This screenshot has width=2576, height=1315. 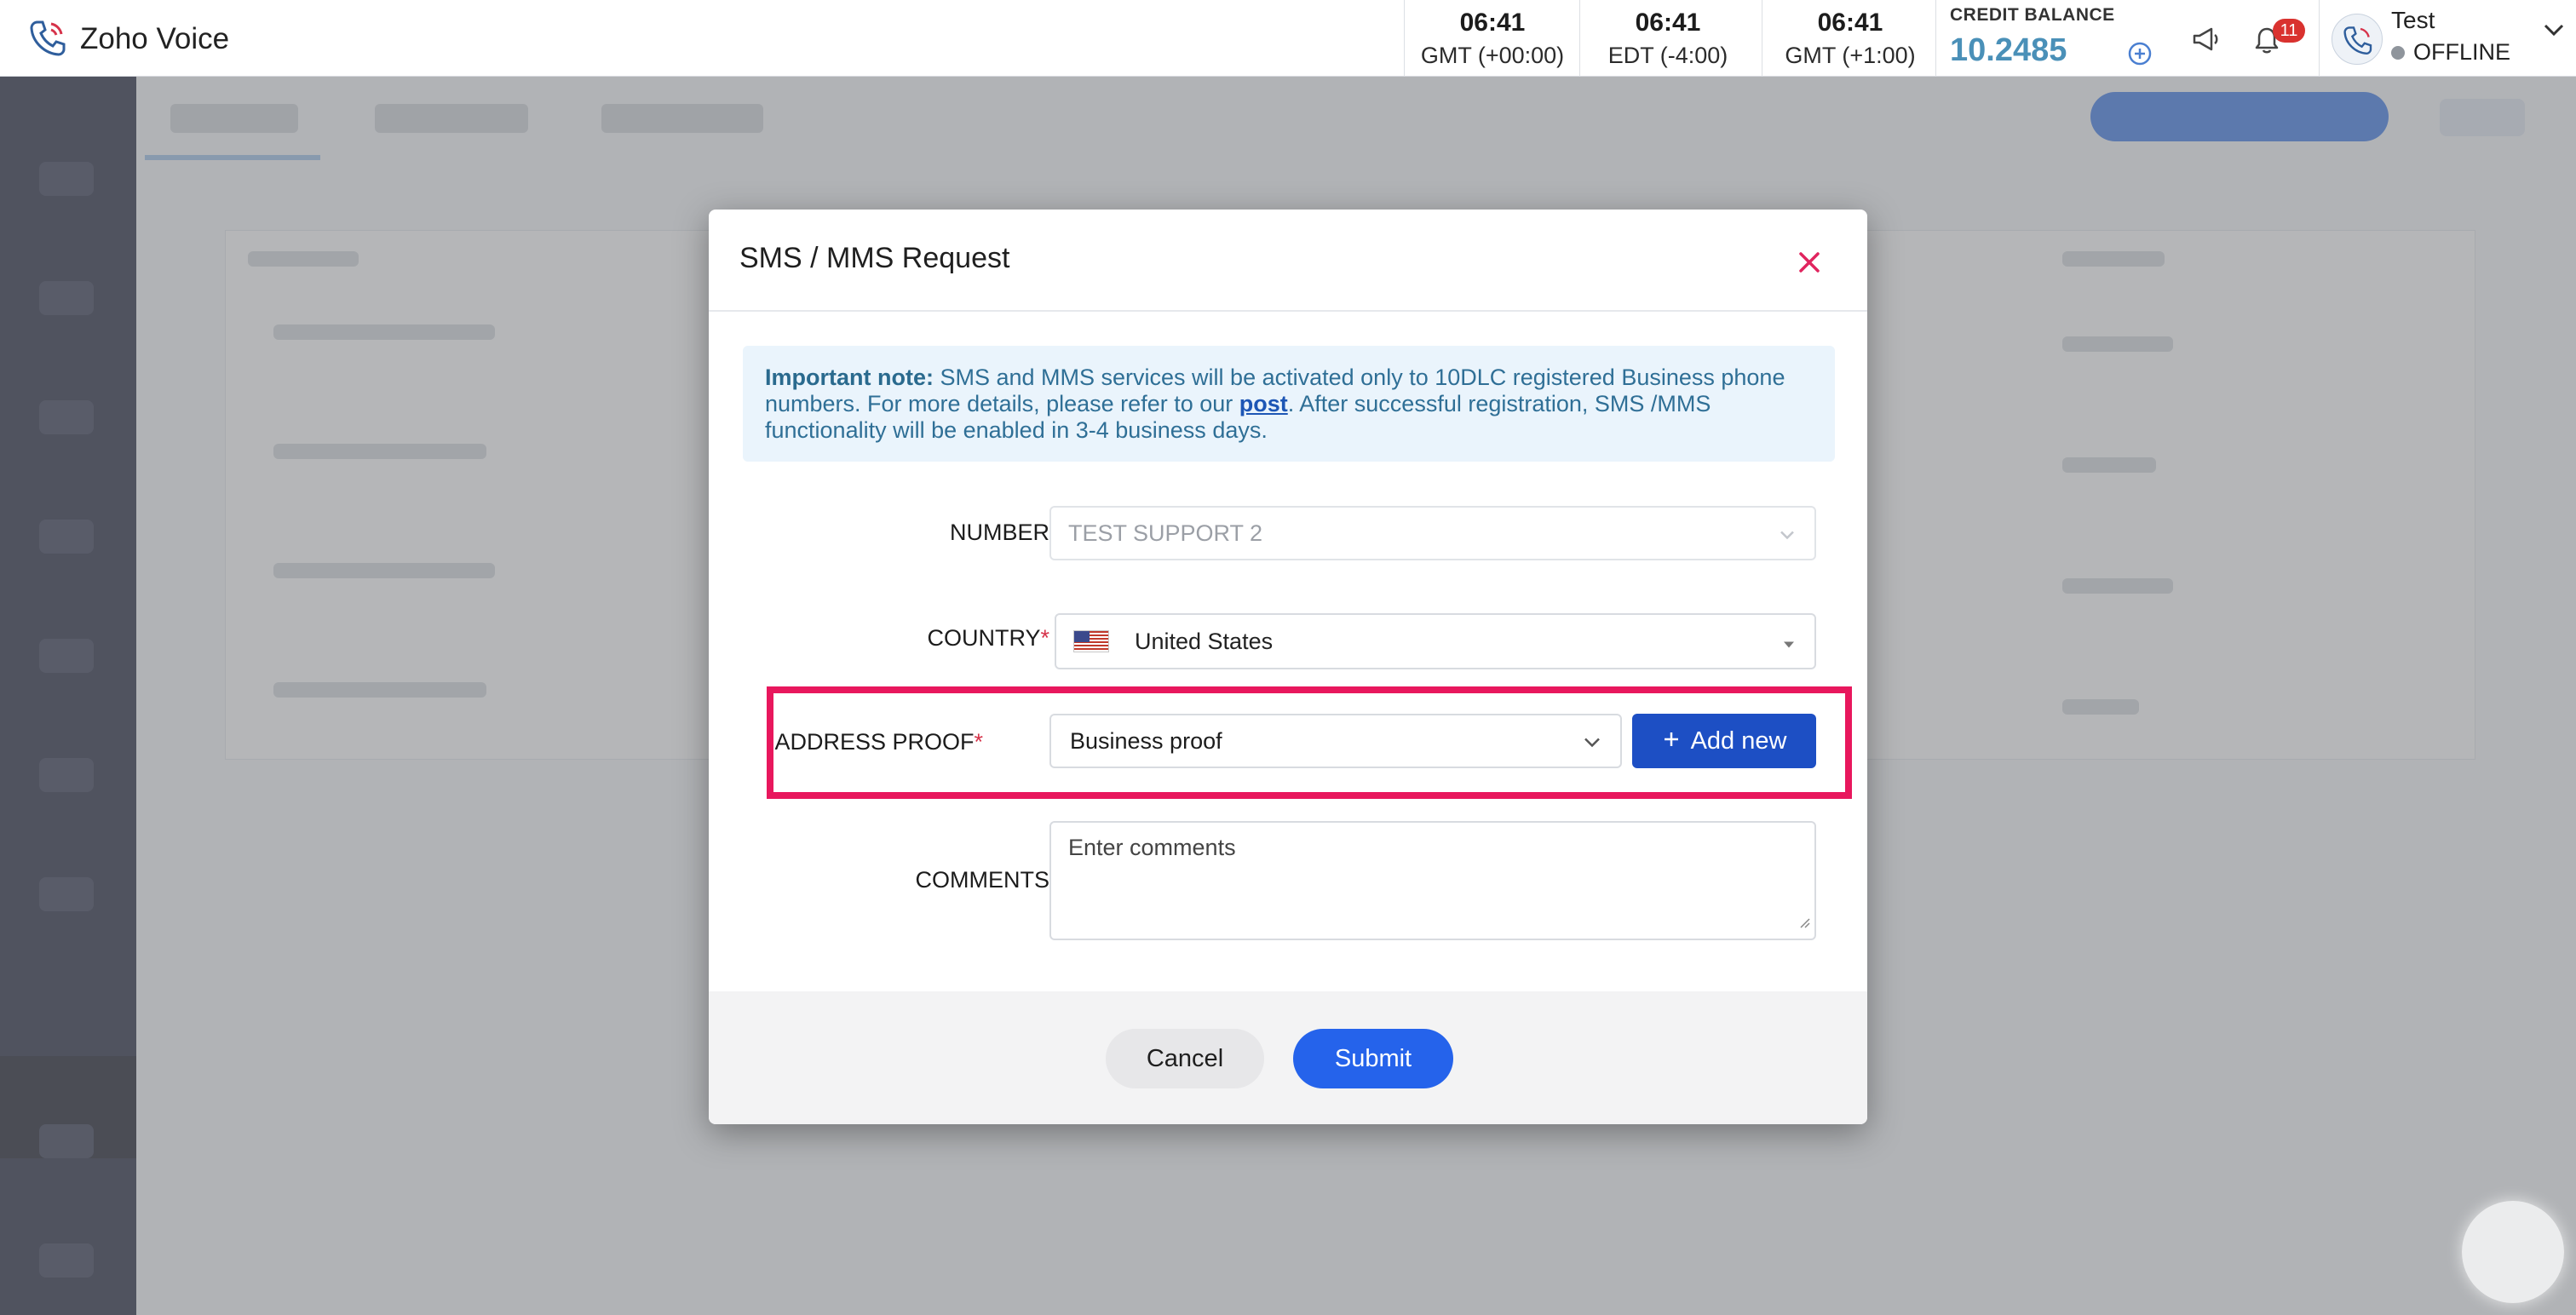 I want to click on note-heading: Important note:, so click(x=850, y=377).